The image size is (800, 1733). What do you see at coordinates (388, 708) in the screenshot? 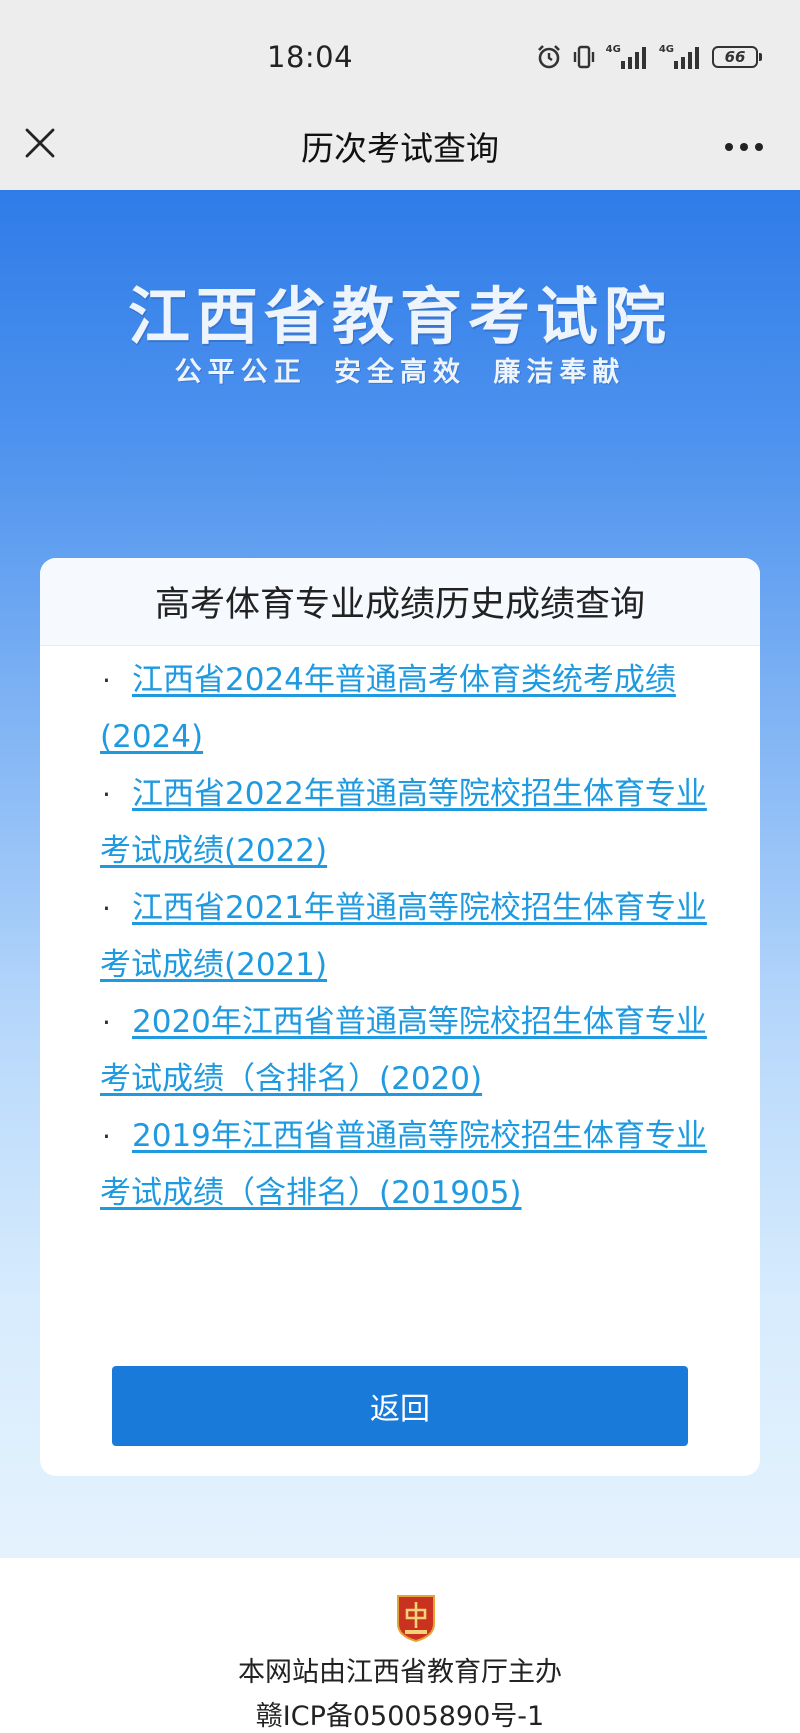
I see `result-link-2024: 江西省2024年普通高考体育类统考成绩(2024)` at bounding box center [388, 708].